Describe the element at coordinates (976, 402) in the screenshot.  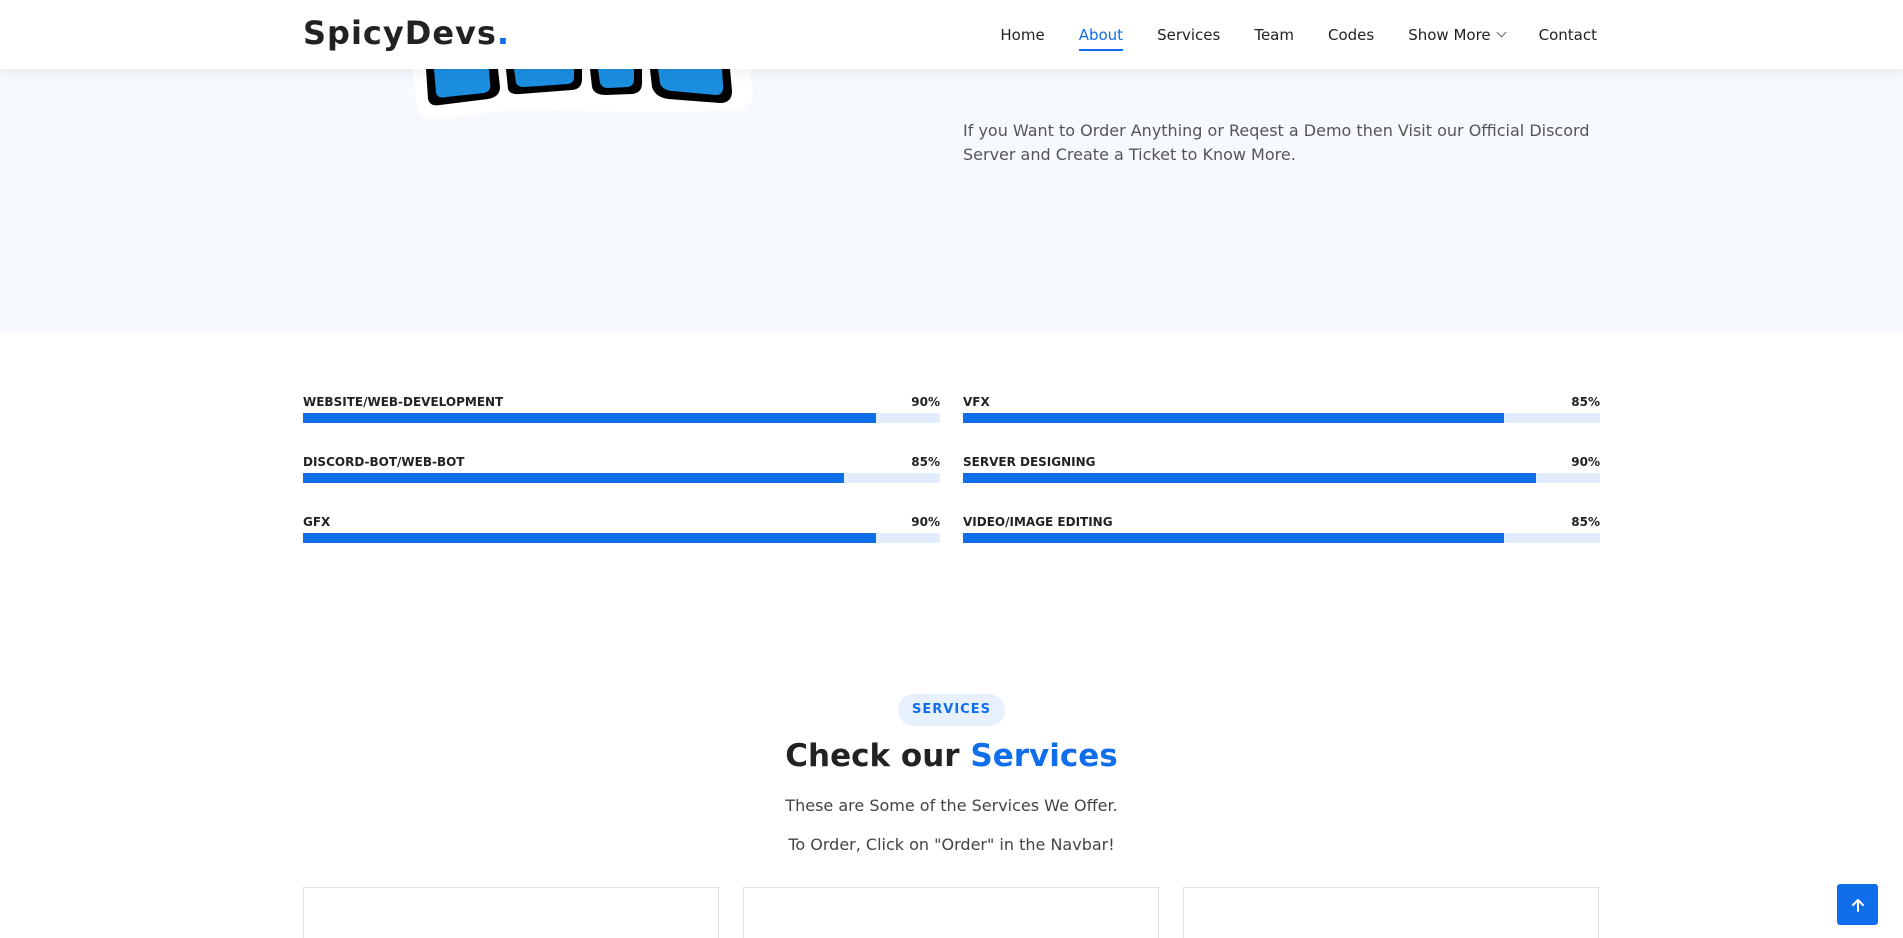
I see `skill-label: VFX` at that location.